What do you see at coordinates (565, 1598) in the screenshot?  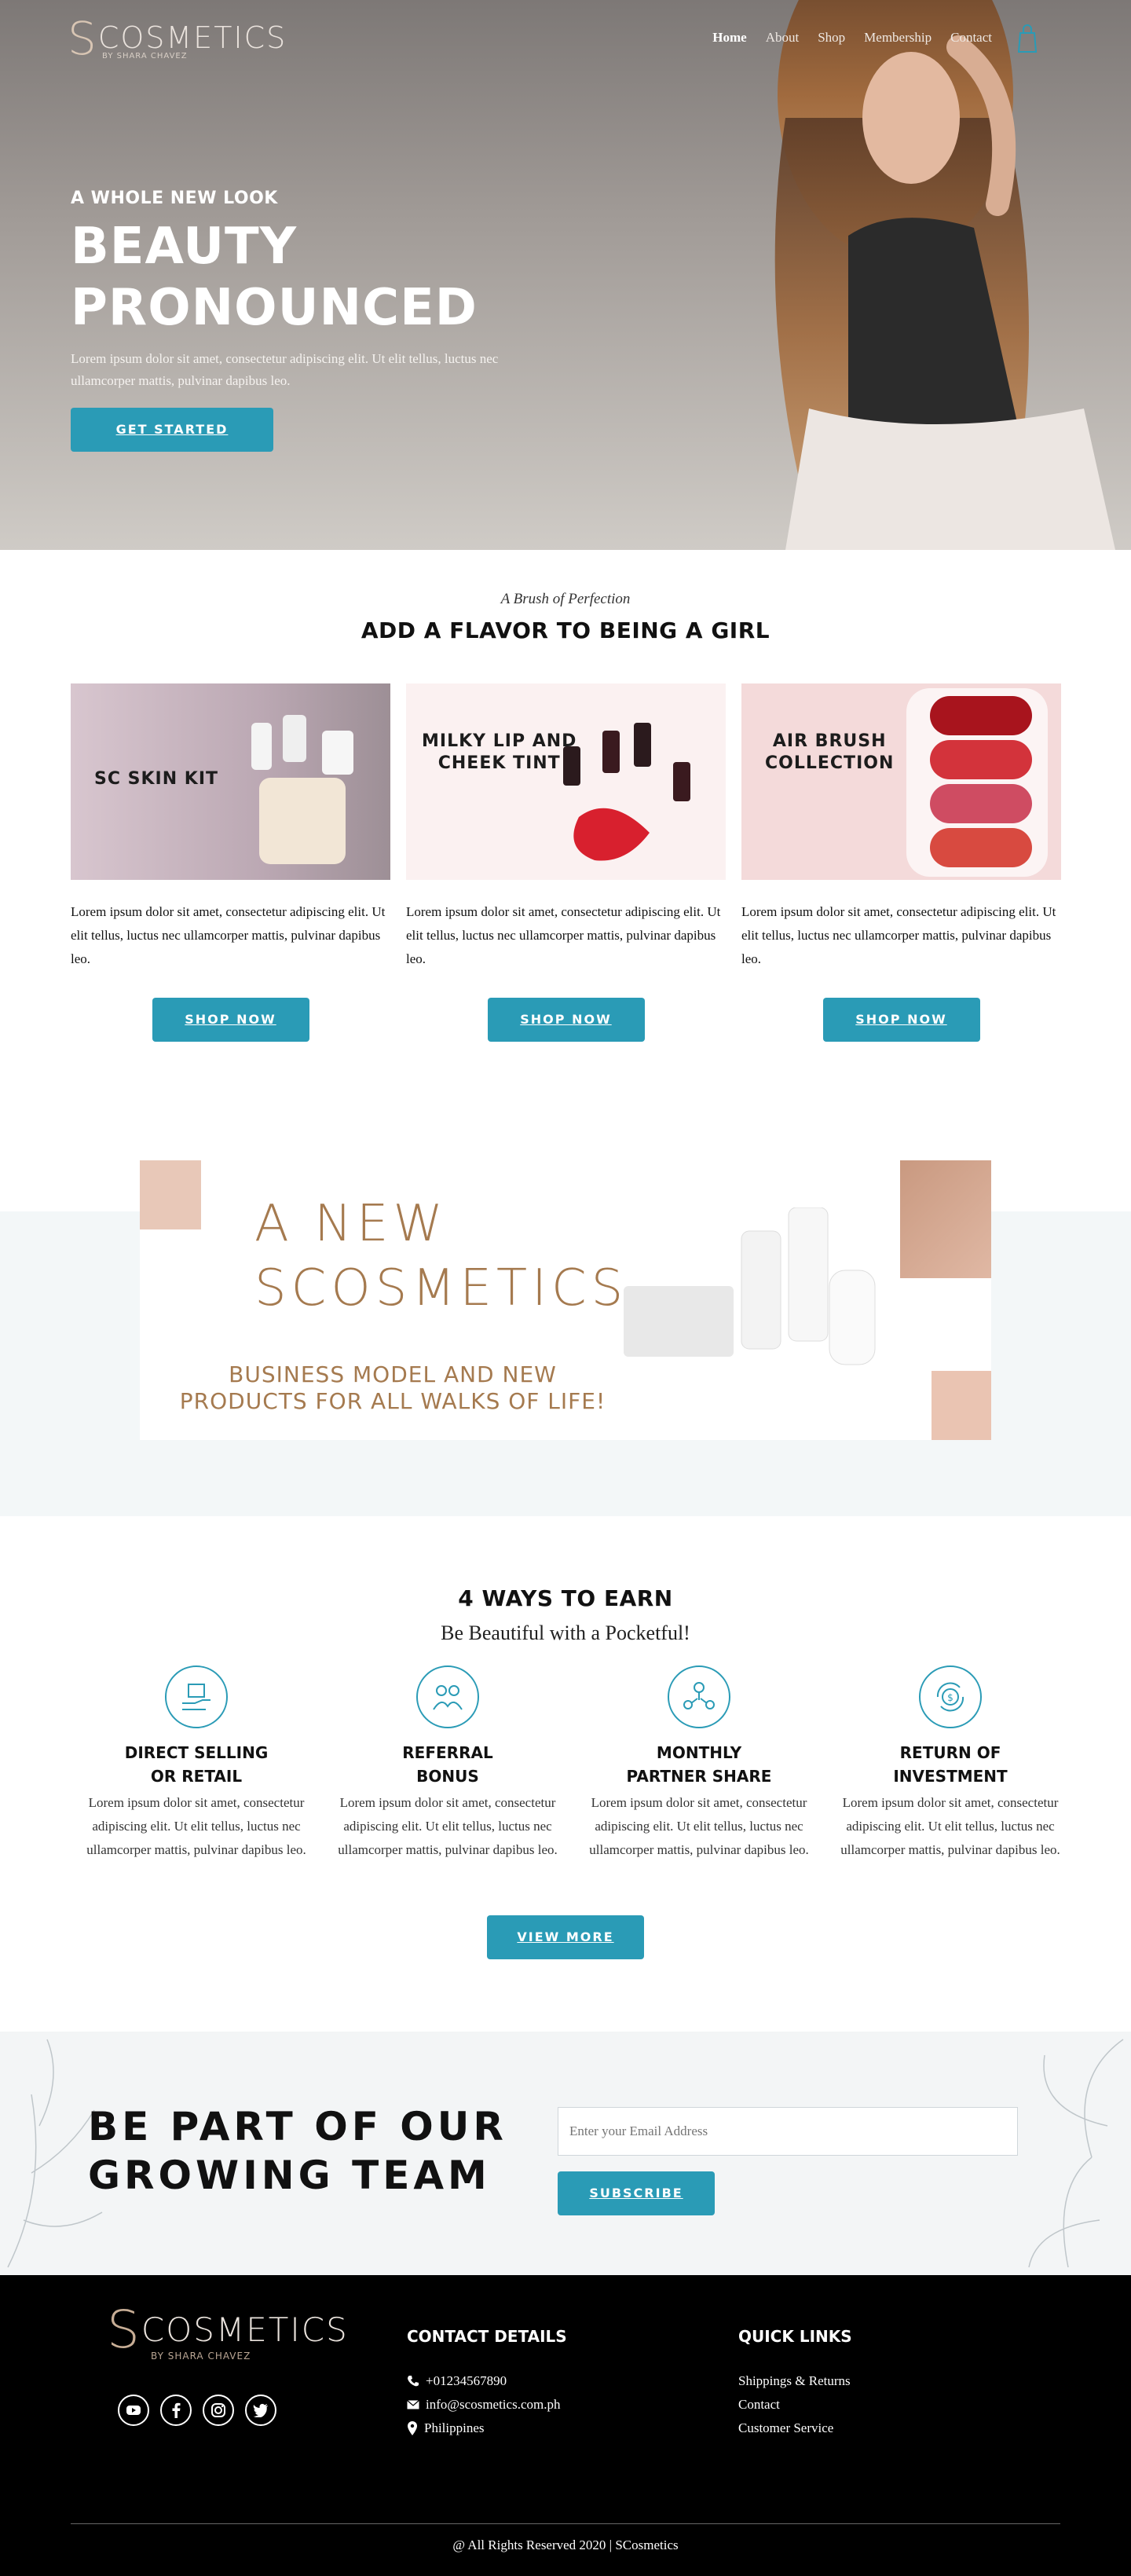 I see `ways-title: 4 WAYS TO EARN` at bounding box center [565, 1598].